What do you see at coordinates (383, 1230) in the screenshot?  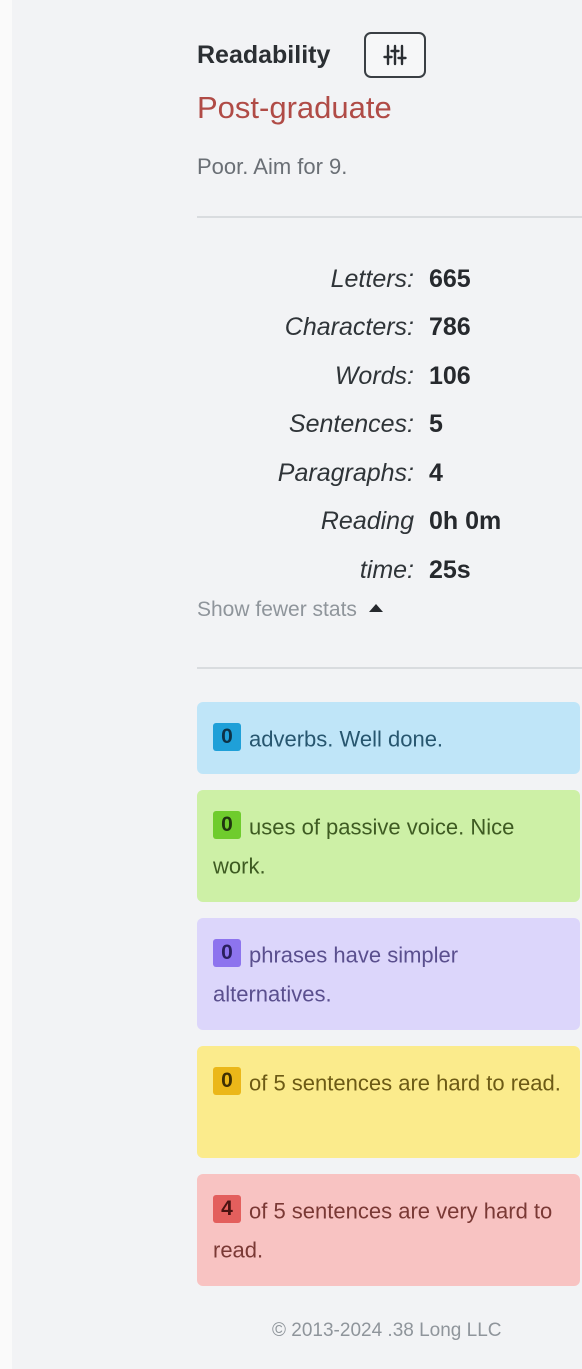 I see `very-hard-text: of 5 sentences are very hard to read.` at bounding box center [383, 1230].